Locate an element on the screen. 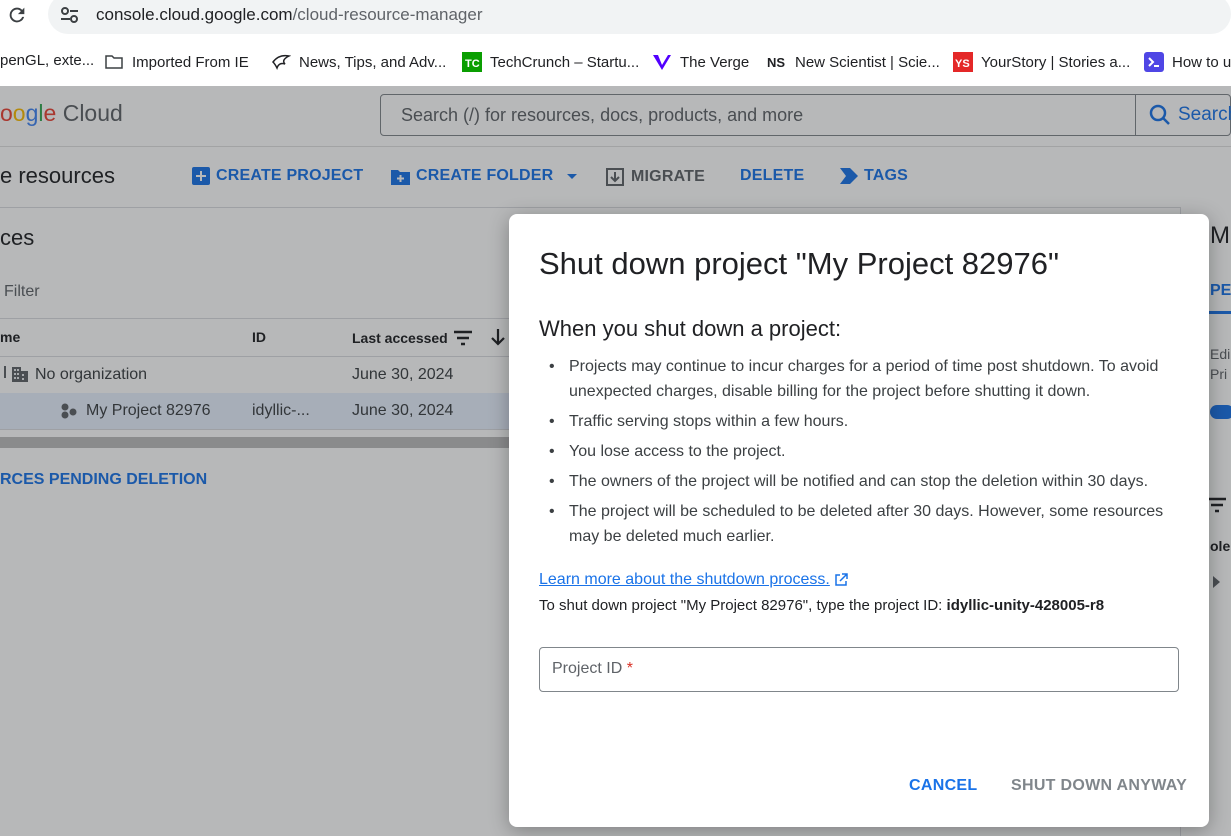  bookmark-label: The Verge is located at coordinates (715, 62).